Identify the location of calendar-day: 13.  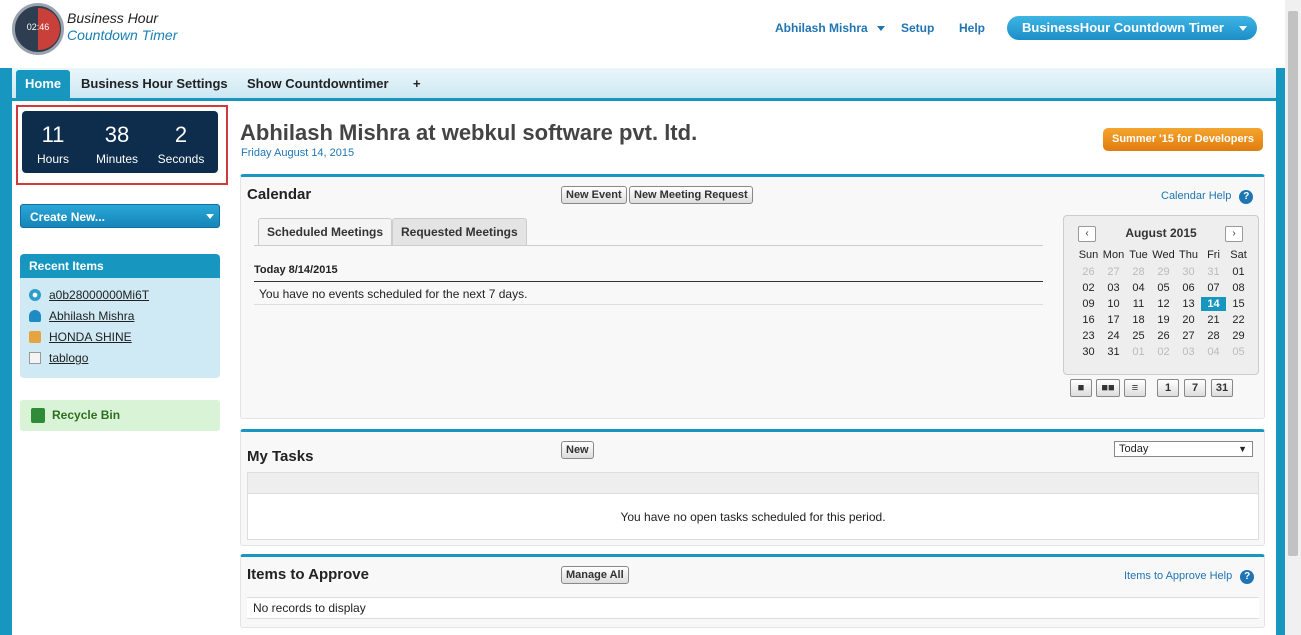
(1188, 304).